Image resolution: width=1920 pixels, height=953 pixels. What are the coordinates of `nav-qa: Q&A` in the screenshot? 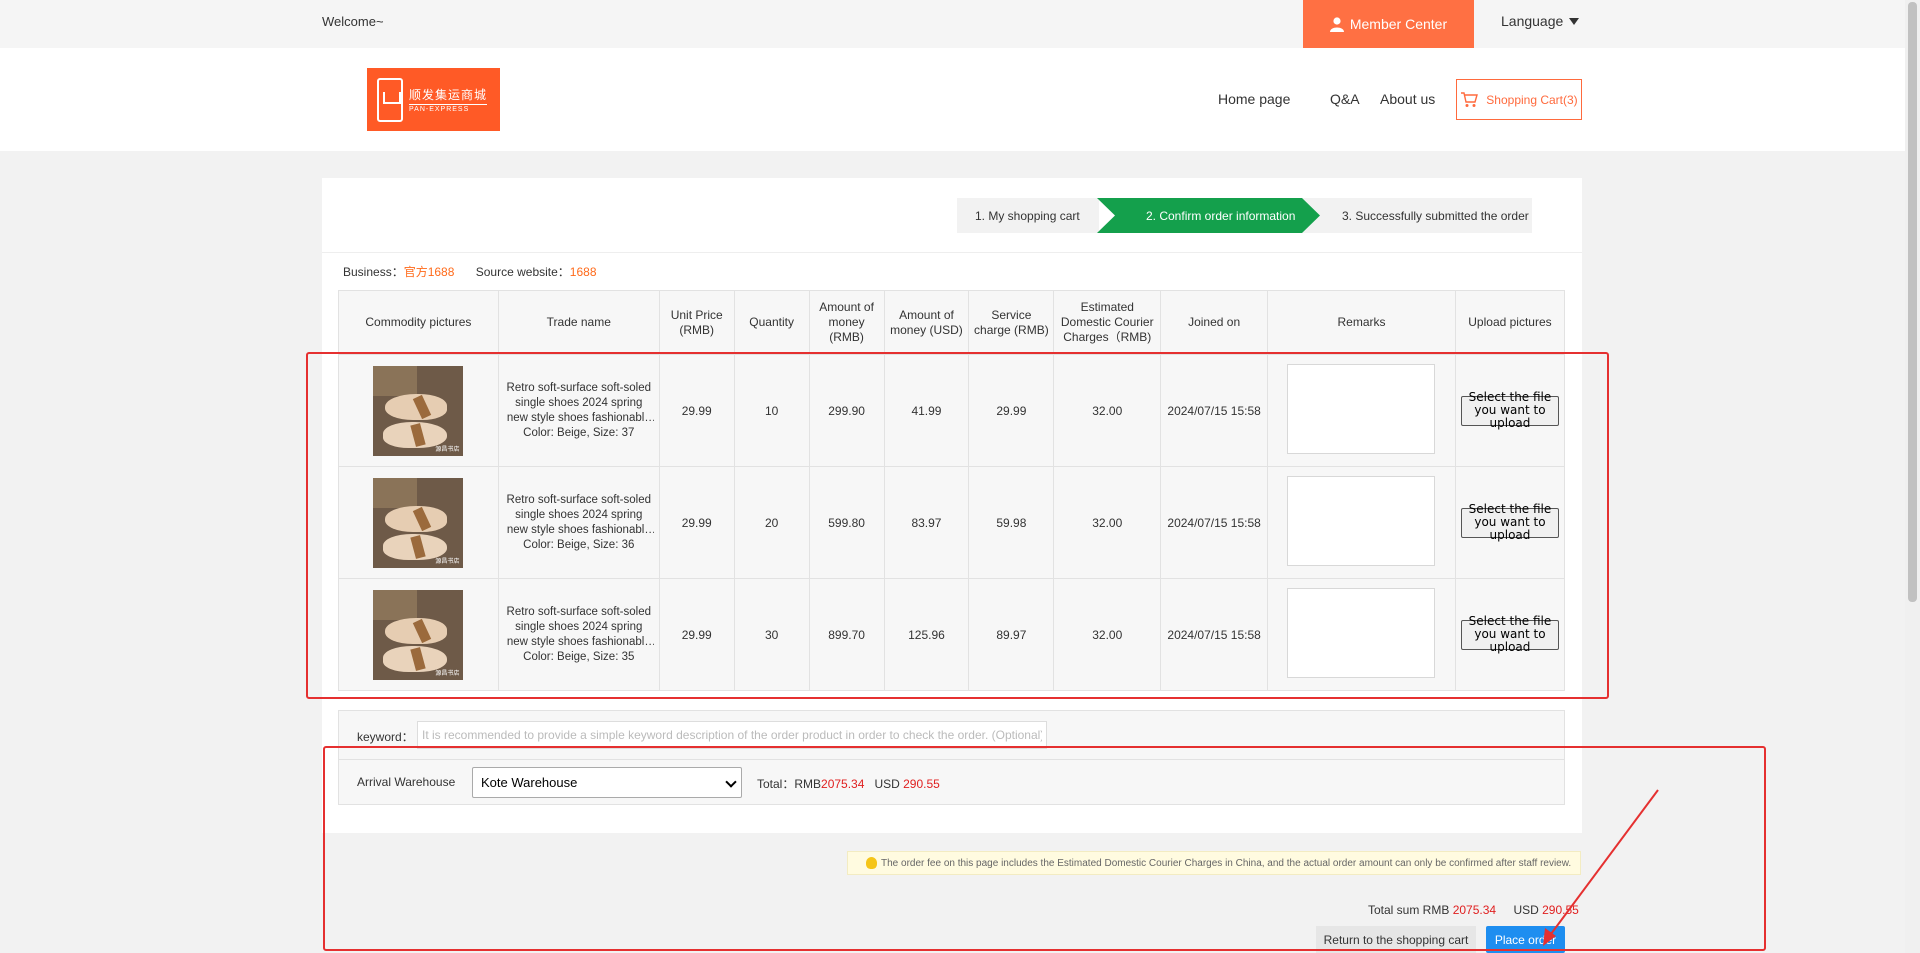 It's located at (1345, 99).